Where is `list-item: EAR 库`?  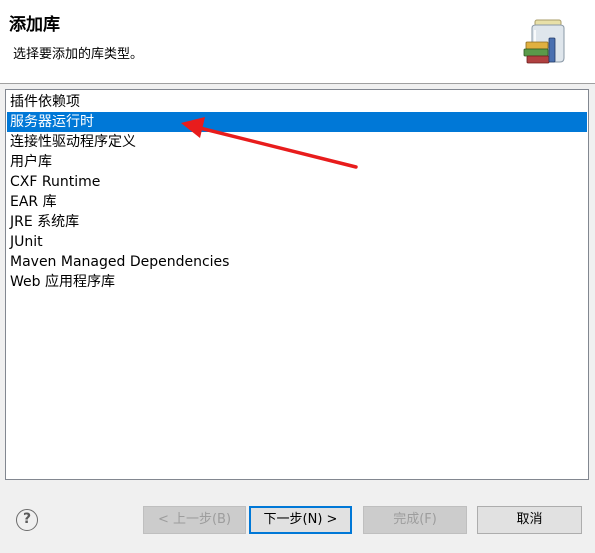
list-item: EAR 库 is located at coordinates (297, 202).